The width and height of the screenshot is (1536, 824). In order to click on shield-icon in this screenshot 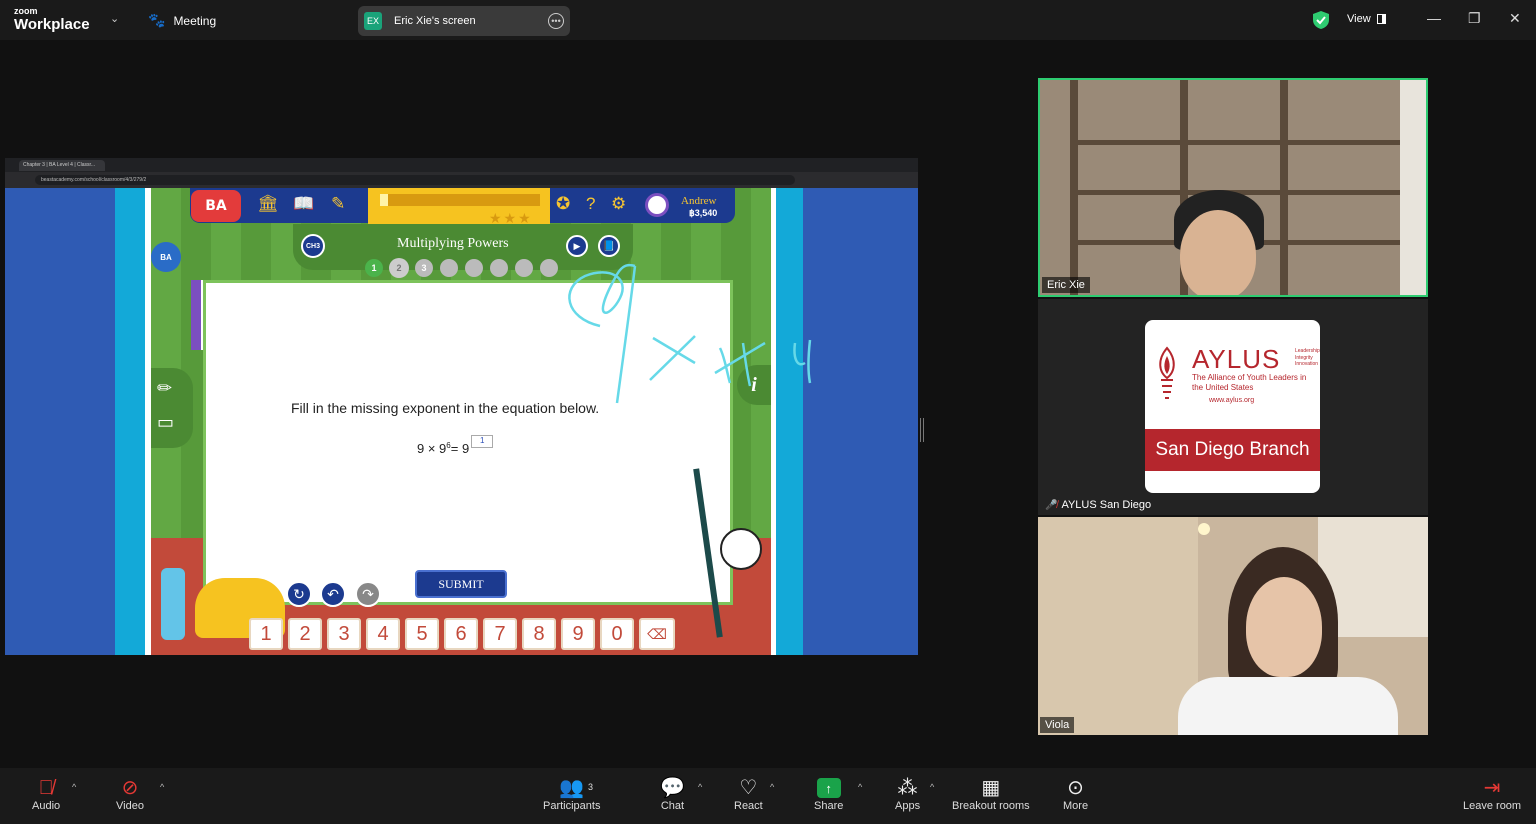, I will do `click(1321, 20)`.